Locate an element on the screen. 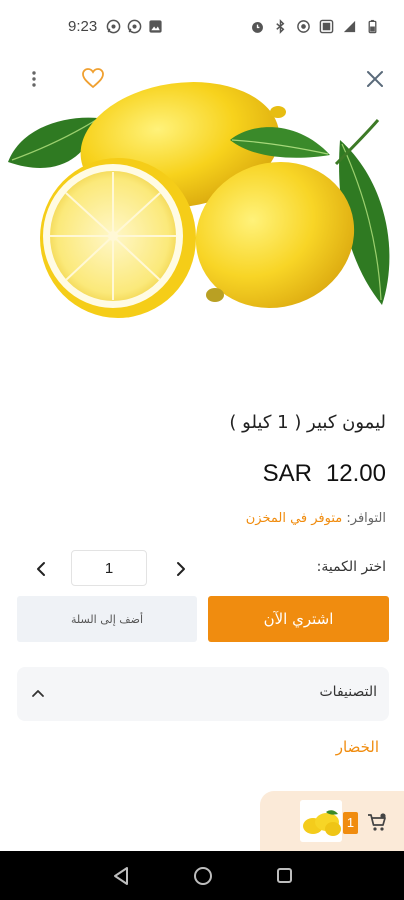  availability-label: التوافر: is located at coordinates (366, 518).